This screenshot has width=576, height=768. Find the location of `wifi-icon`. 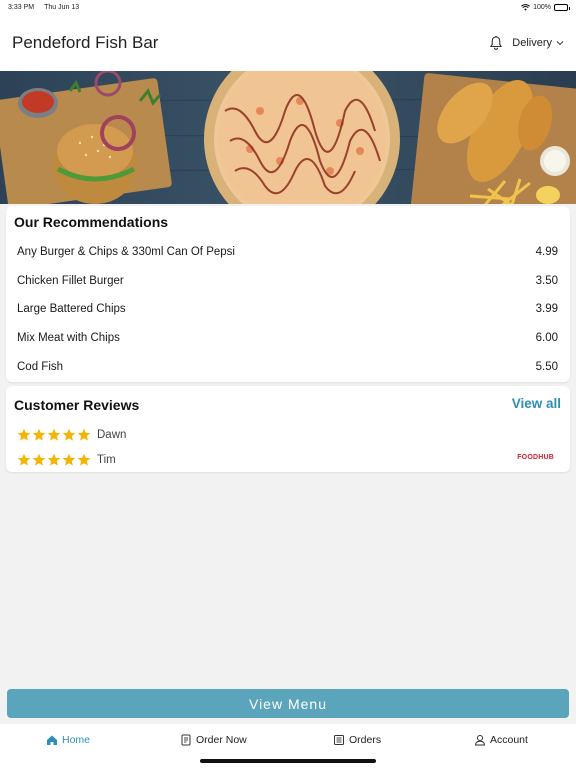

wifi-icon is located at coordinates (526, 7).